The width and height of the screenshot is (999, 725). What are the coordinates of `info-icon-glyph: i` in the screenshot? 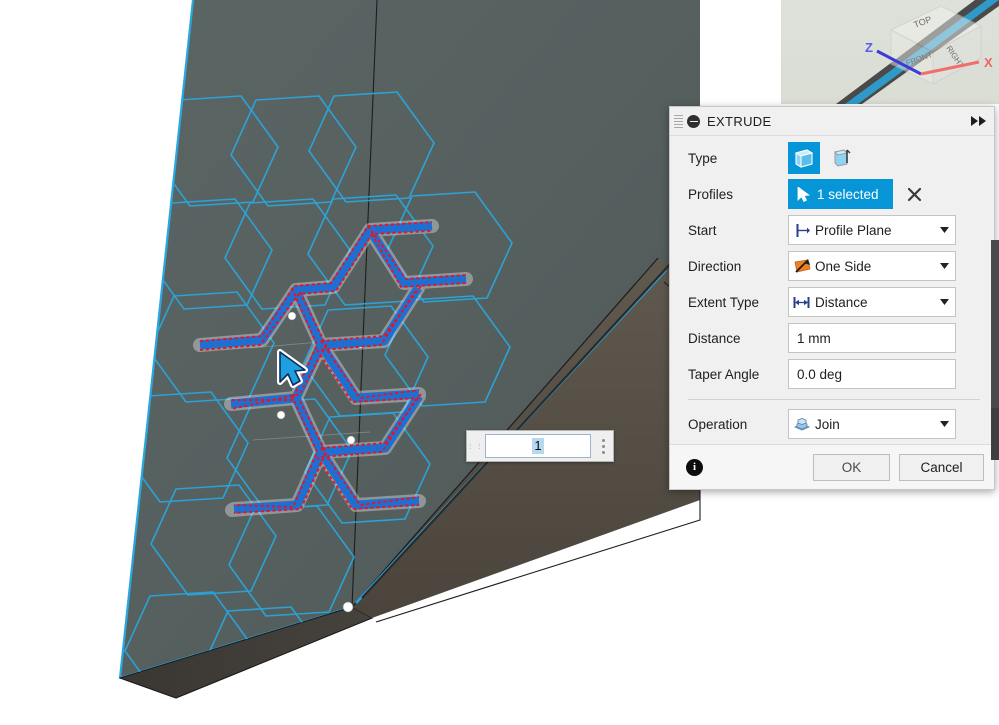 It's located at (694, 467).